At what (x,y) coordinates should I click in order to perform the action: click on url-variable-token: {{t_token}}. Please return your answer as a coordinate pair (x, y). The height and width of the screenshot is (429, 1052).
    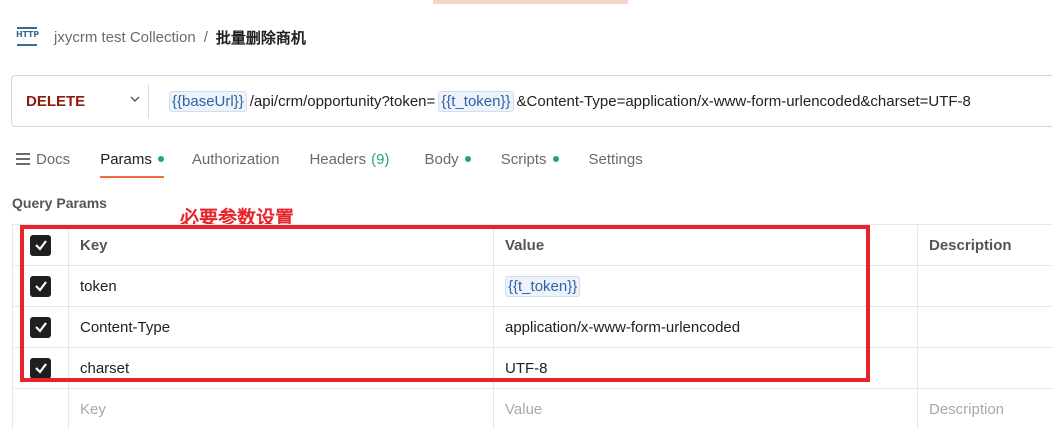
    Looking at the image, I should click on (476, 101).